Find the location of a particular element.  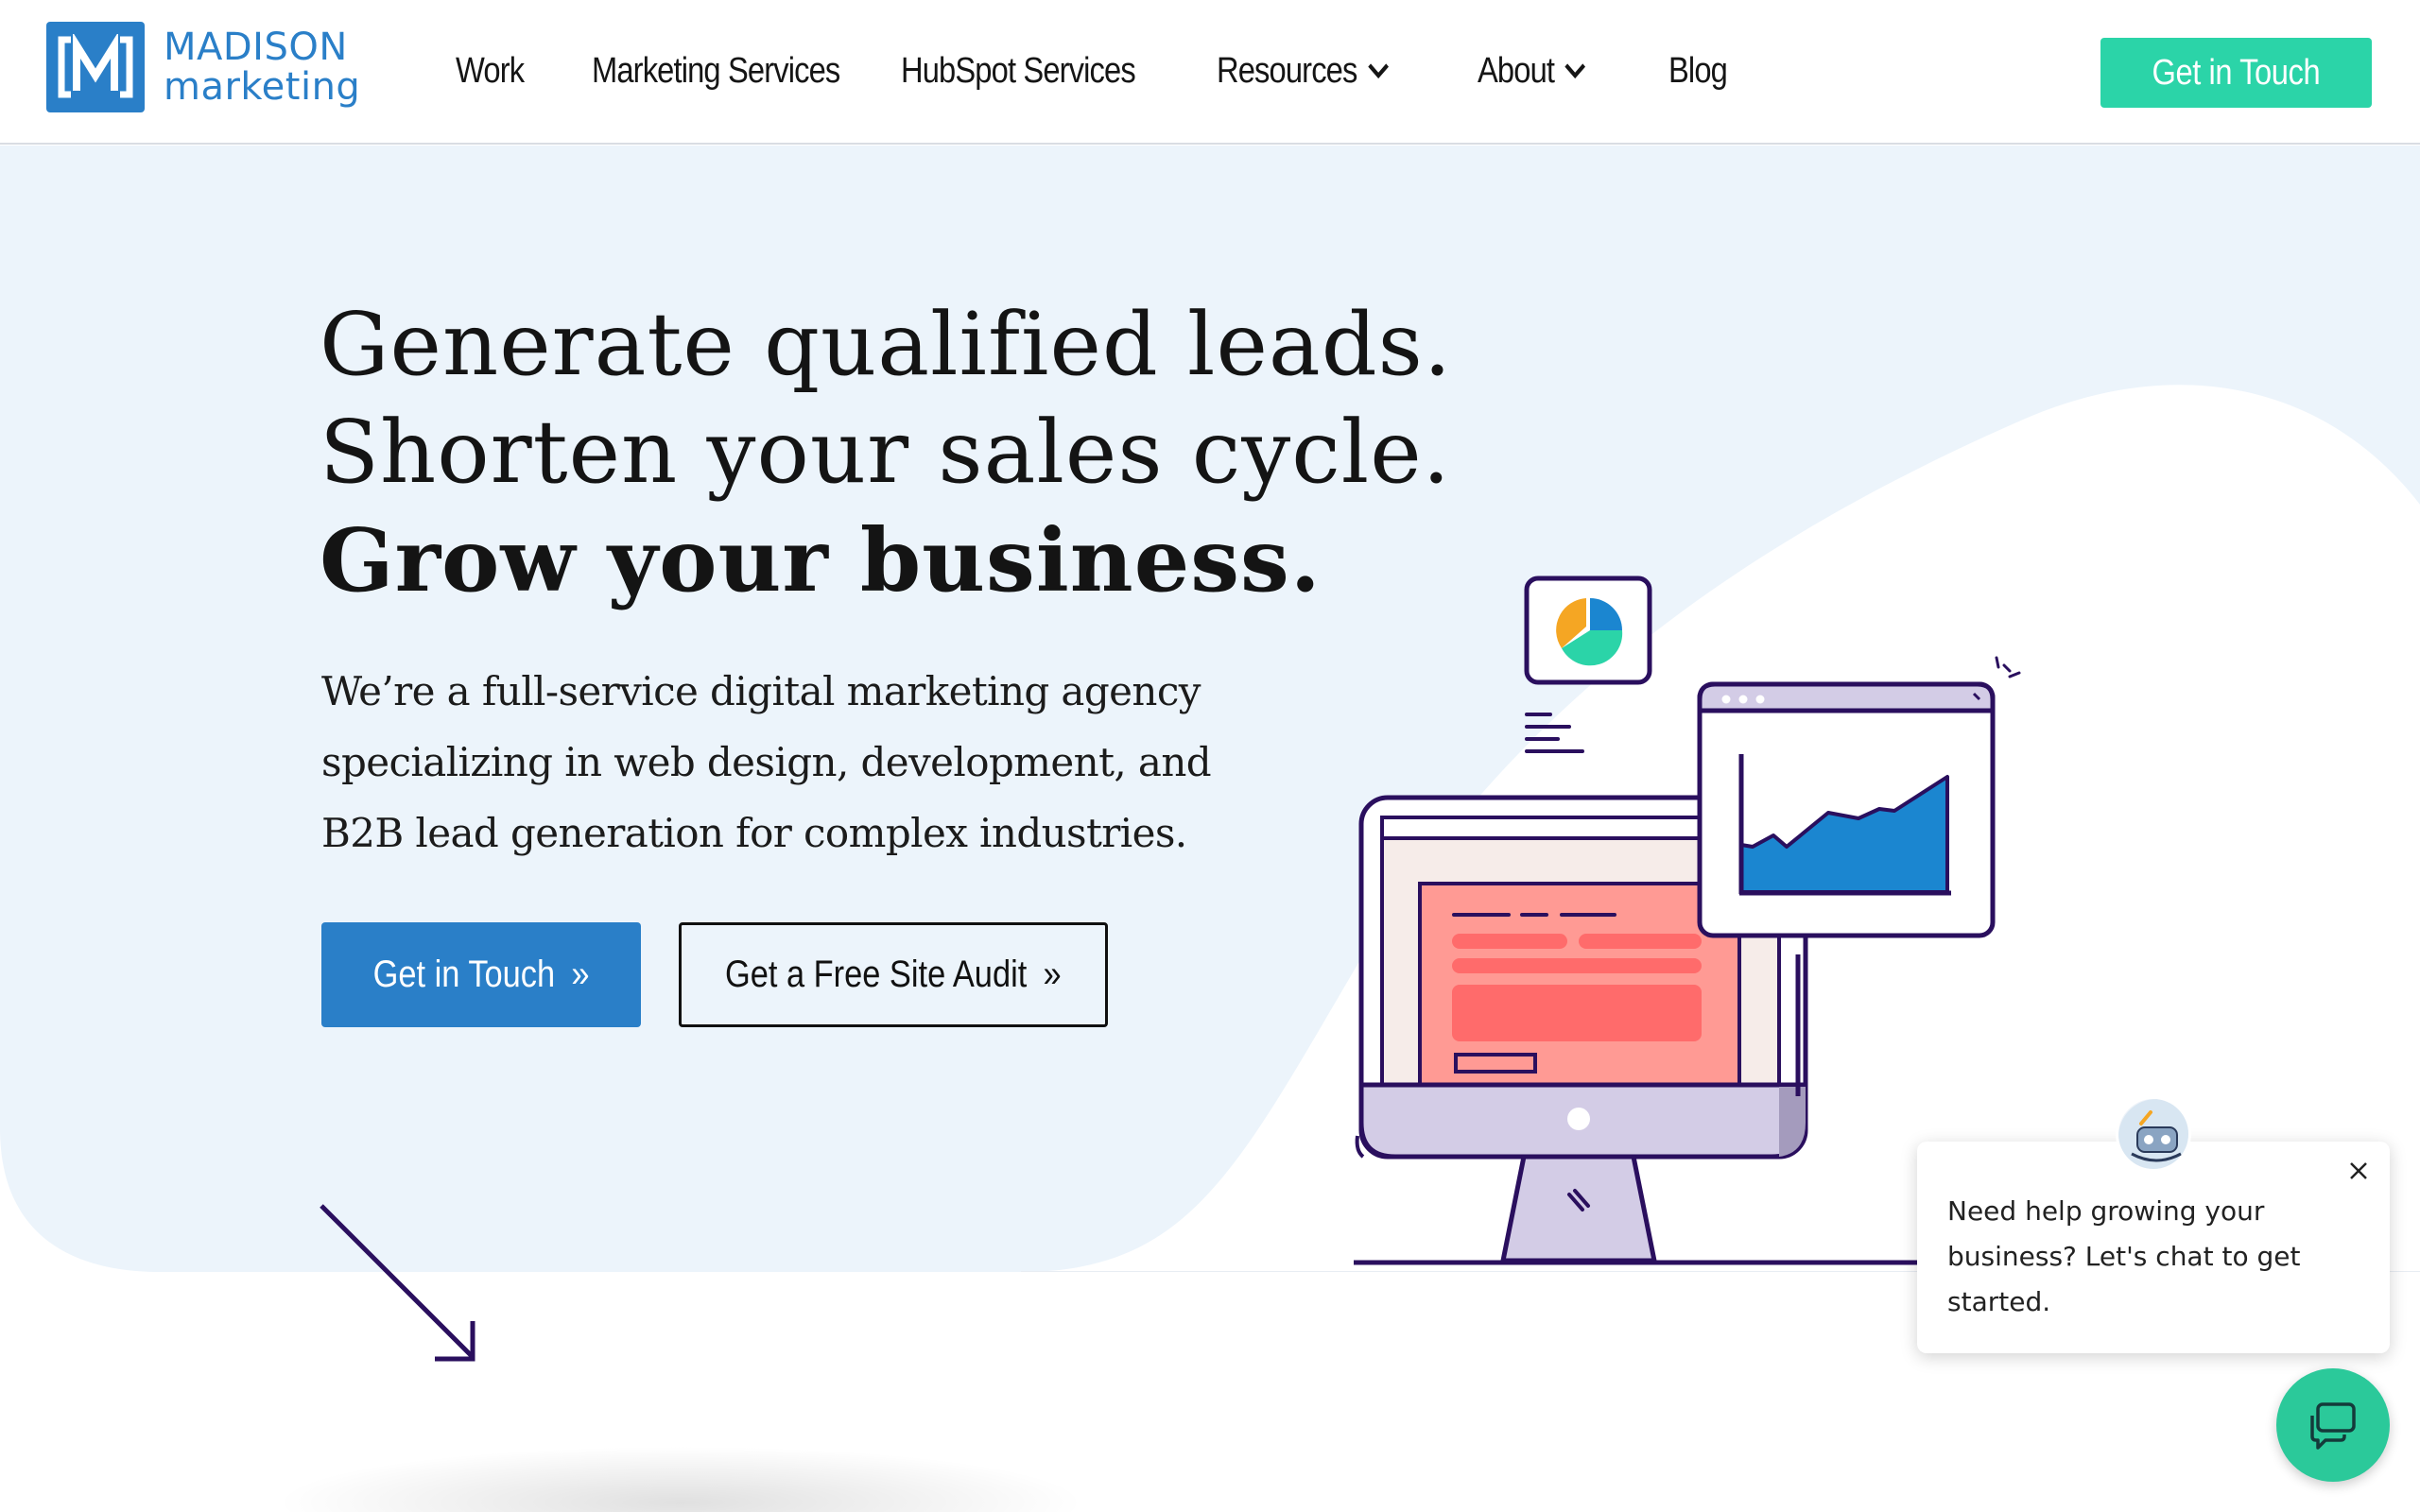

chat-bot-avatar is located at coordinates (2153, 1134).